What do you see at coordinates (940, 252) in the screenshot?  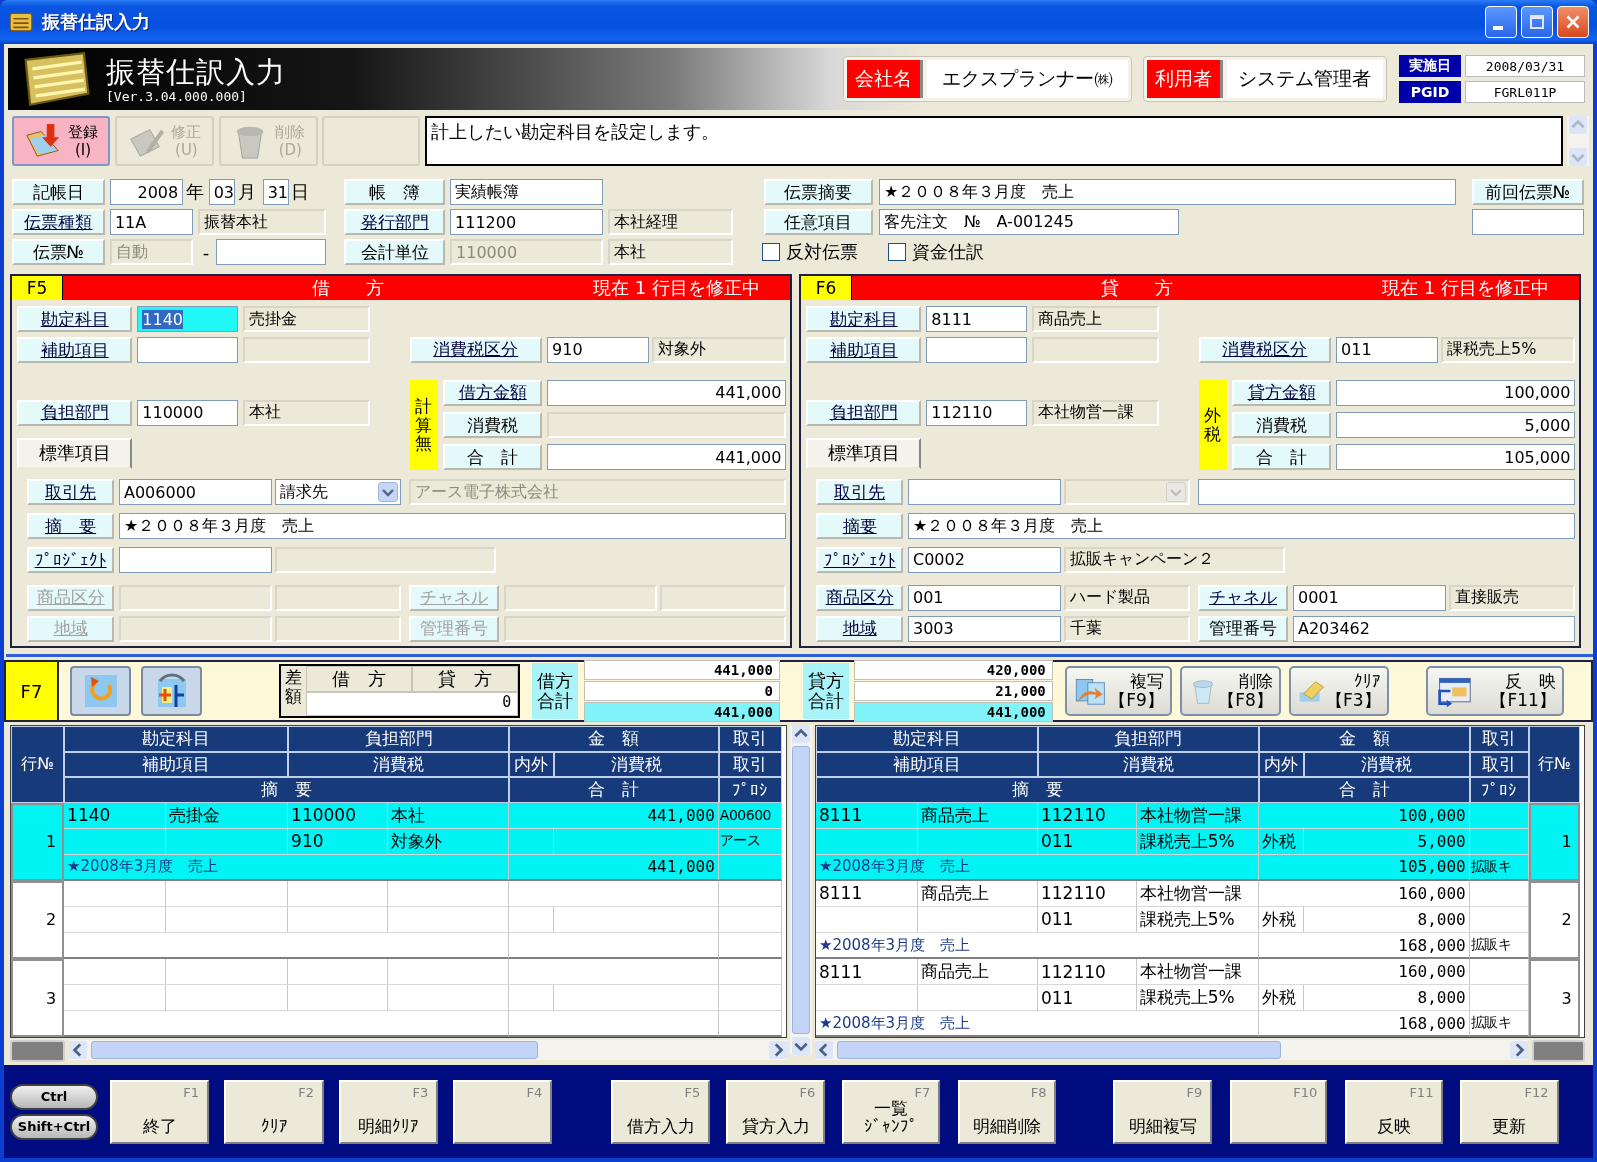 I see `checkbox: 資金仕訳` at bounding box center [940, 252].